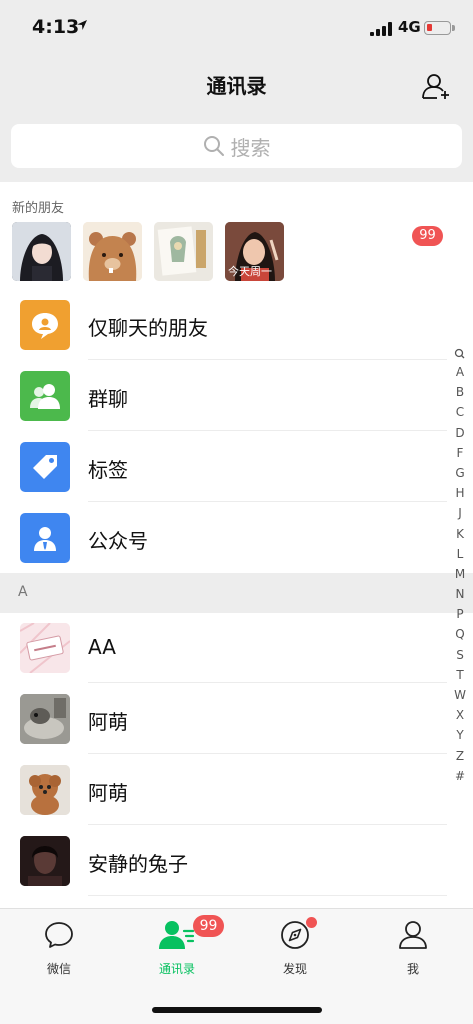  I want to click on battery-icon, so click(439, 28).